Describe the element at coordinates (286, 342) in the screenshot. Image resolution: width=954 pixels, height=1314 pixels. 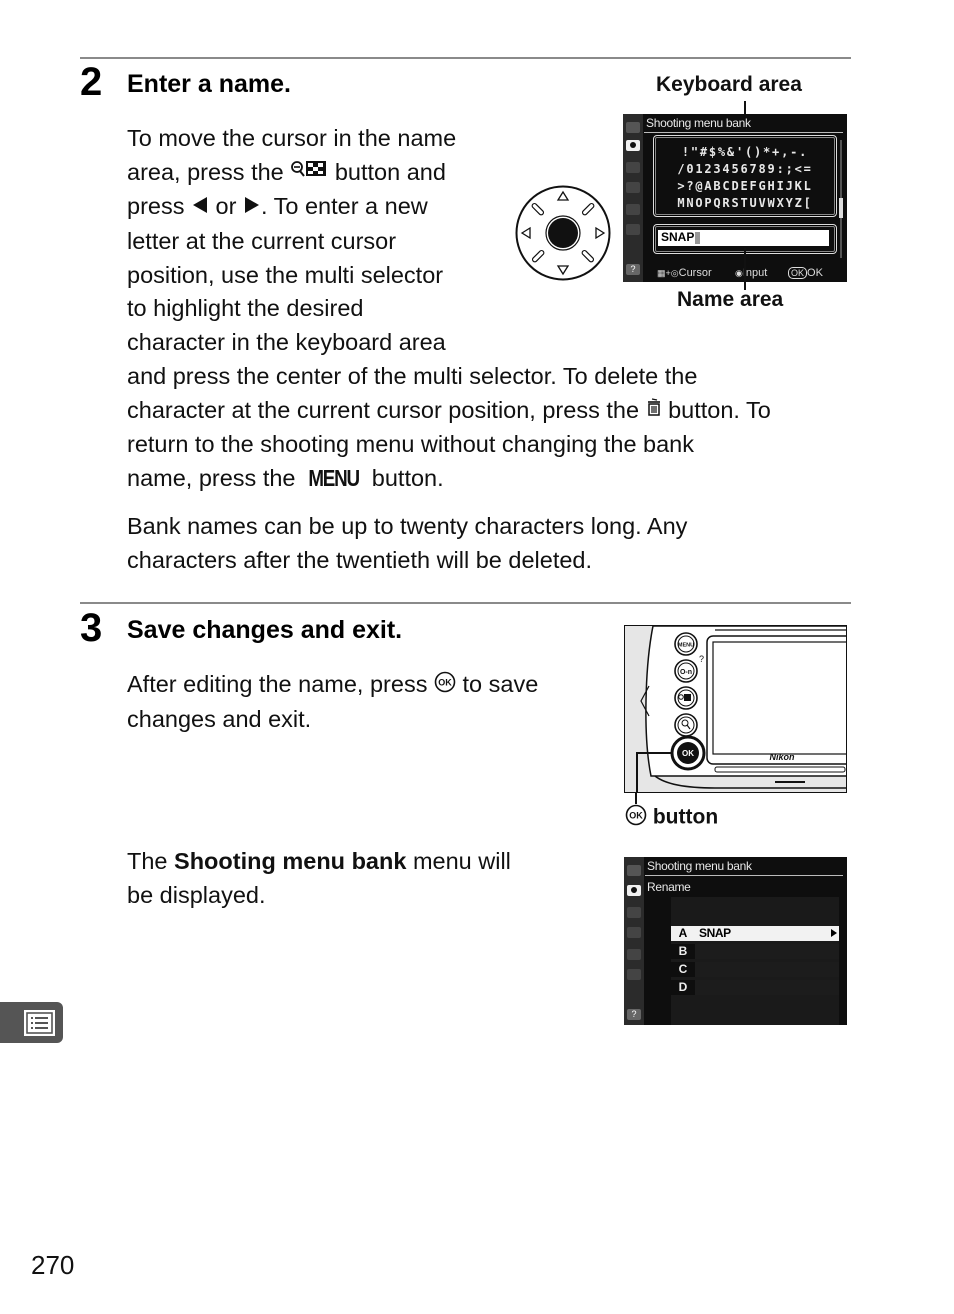
I see `text-line: character in the keyboard area` at that location.